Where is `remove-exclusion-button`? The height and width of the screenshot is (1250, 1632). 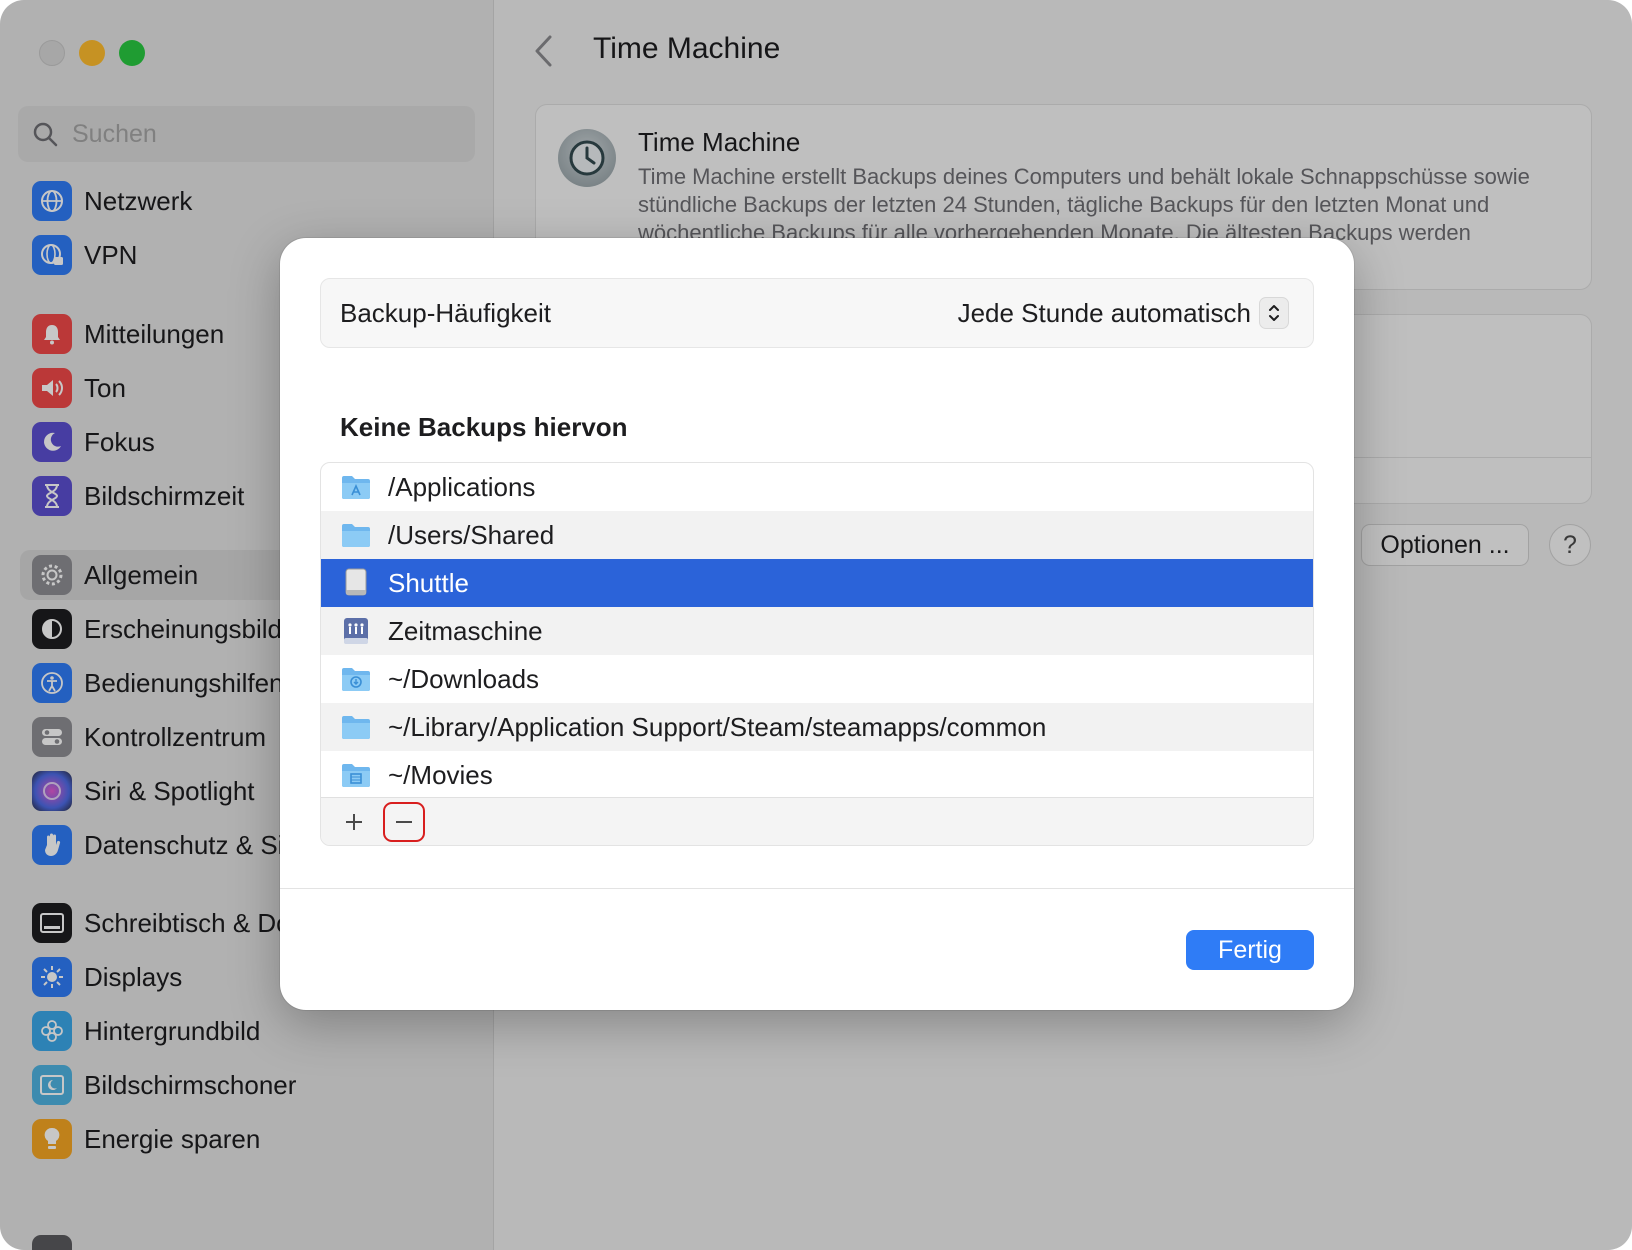 remove-exclusion-button is located at coordinates (404, 821).